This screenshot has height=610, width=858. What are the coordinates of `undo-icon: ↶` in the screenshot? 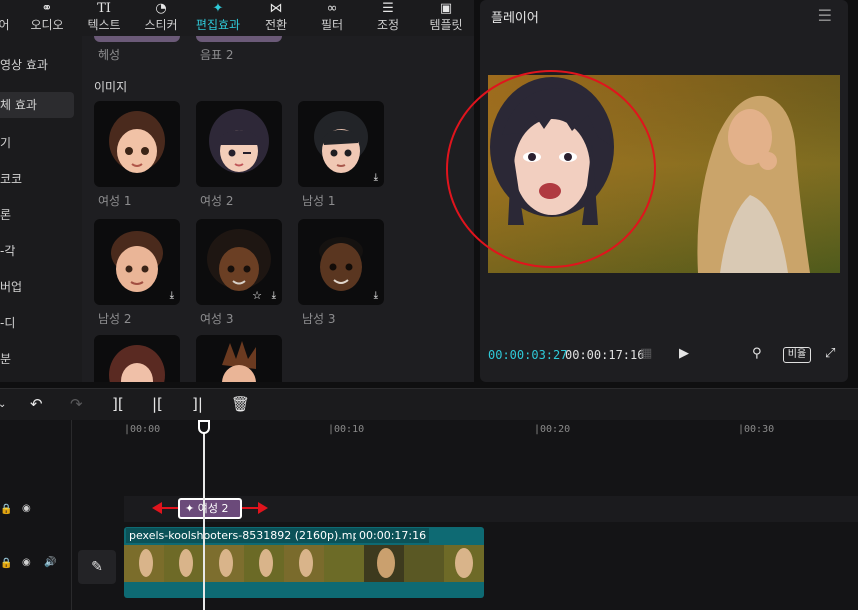 It's located at (36, 404).